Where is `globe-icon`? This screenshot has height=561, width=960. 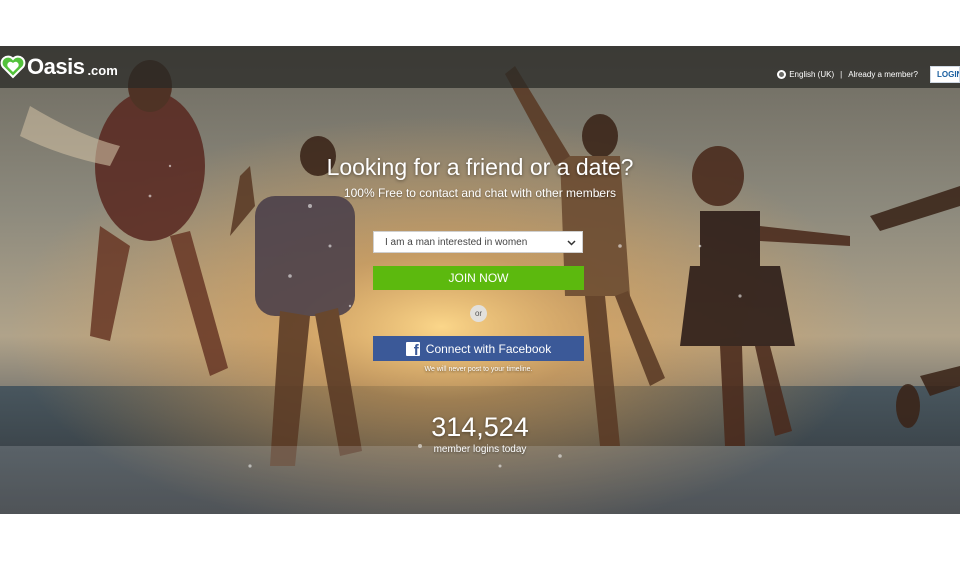
globe-icon is located at coordinates (782, 74).